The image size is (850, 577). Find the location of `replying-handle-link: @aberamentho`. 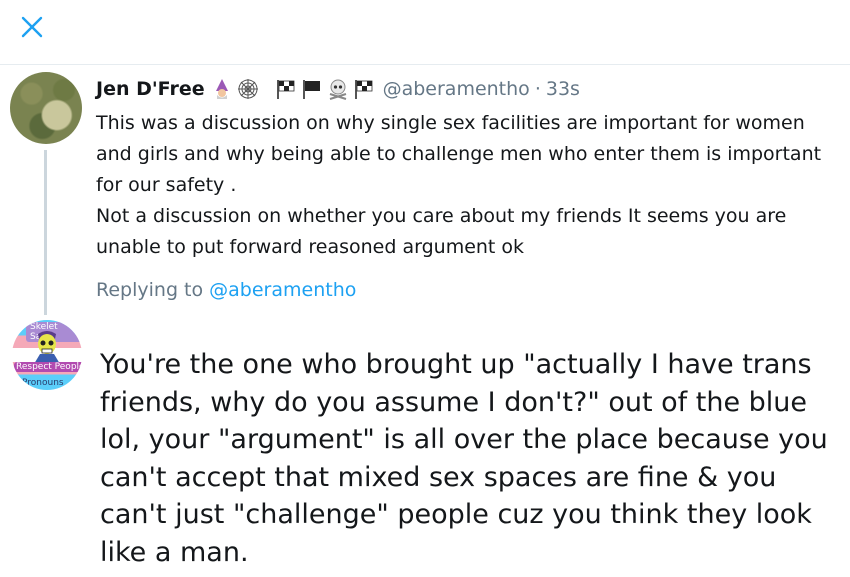

replying-handle-link: @aberamentho is located at coordinates (282, 290).